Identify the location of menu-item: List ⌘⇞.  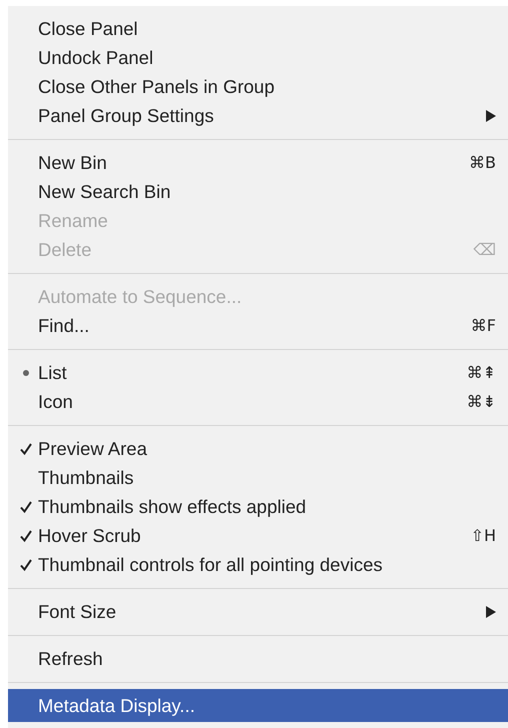
(258, 372).